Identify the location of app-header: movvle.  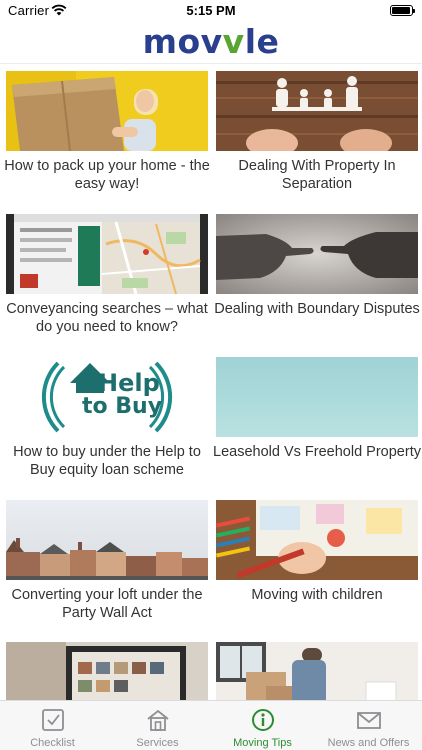
(211, 43).